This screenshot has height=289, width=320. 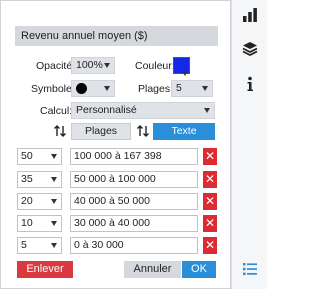 I want to click on range-value: 35, so click(x=27, y=179).